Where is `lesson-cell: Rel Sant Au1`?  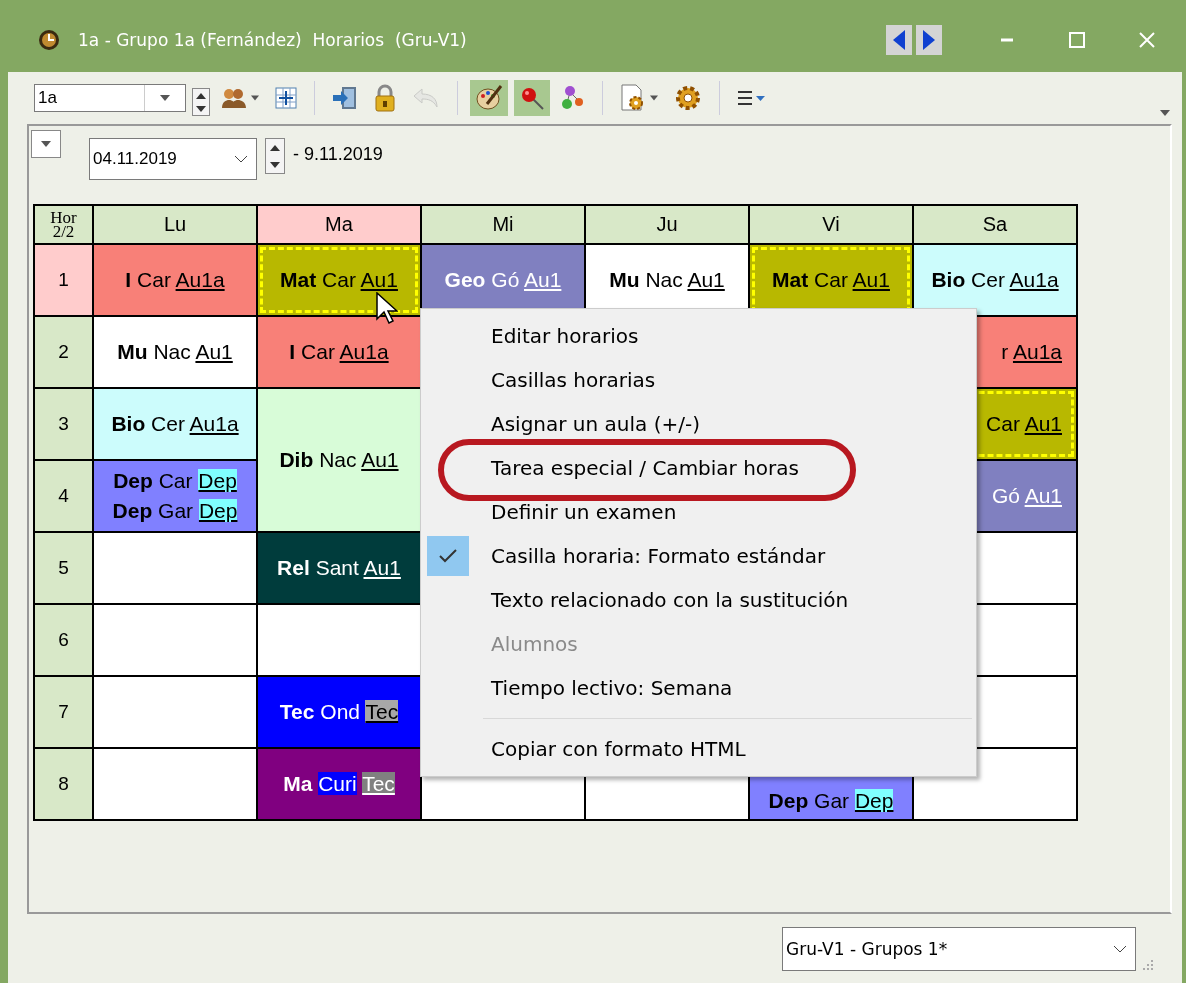 lesson-cell: Rel Sant Au1 is located at coordinates (339, 568).